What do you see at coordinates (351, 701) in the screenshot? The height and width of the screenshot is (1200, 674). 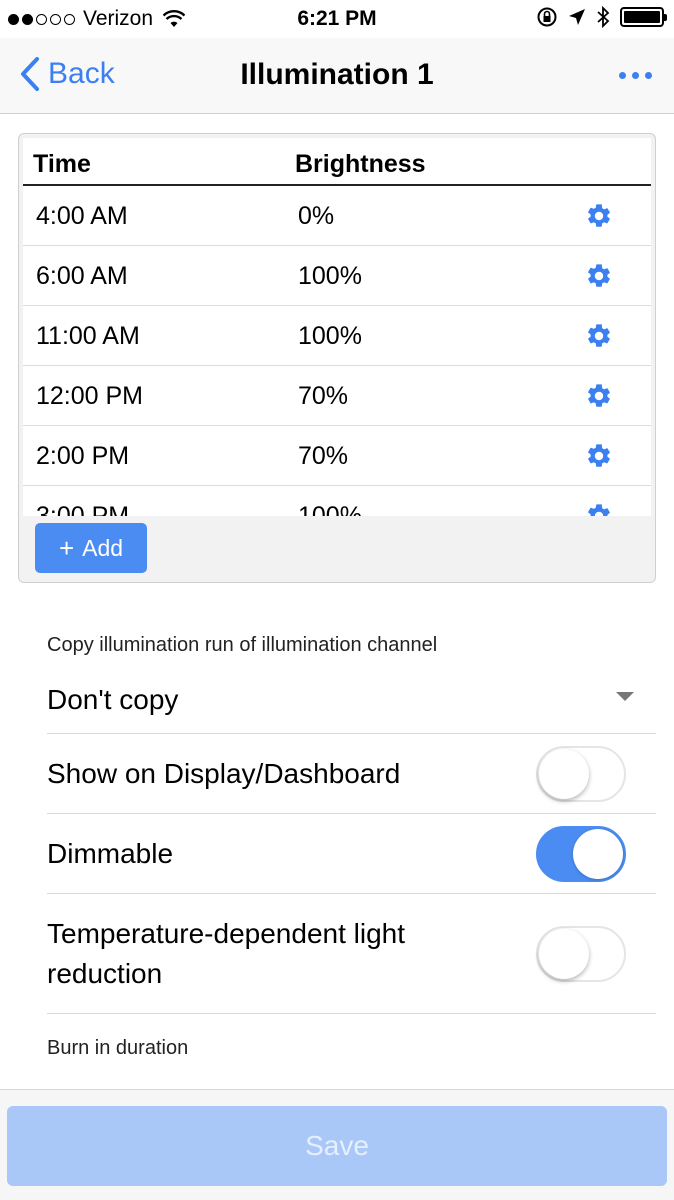 I see `copy-channel-select: Don't copy` at bounding box center [351, 701].